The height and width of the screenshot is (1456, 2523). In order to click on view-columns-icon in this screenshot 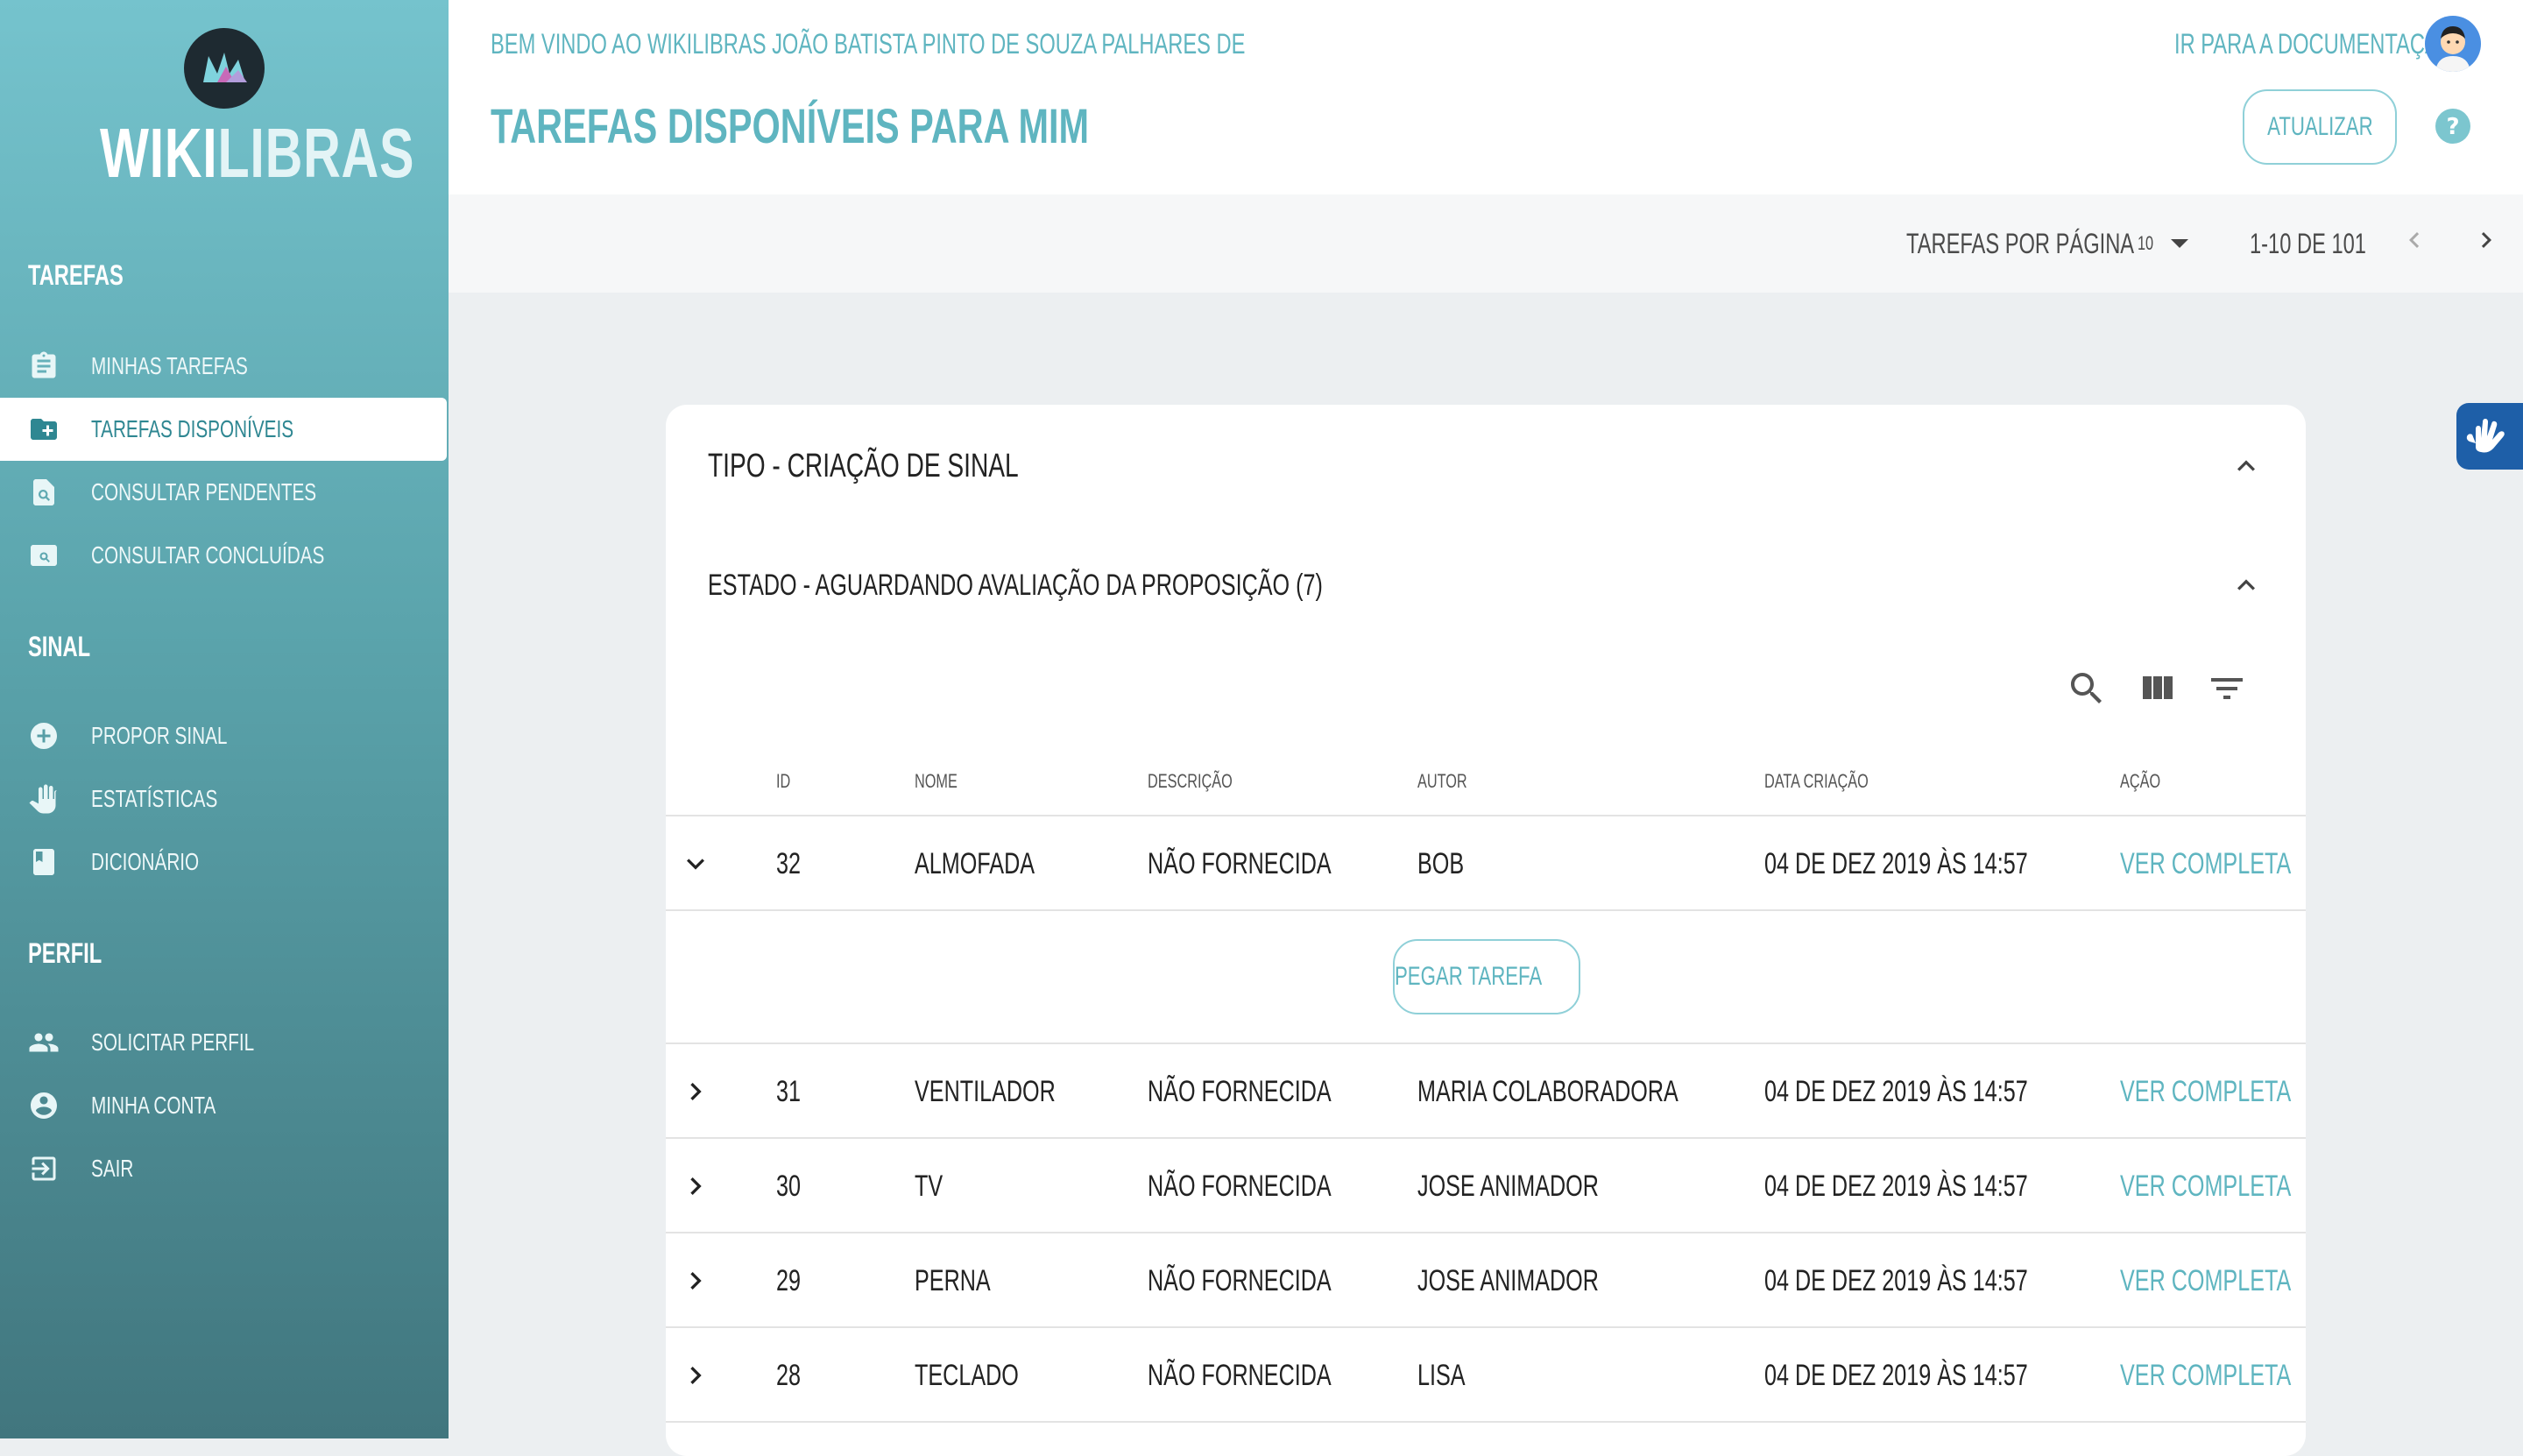, I will do `click(2157, 689)`.